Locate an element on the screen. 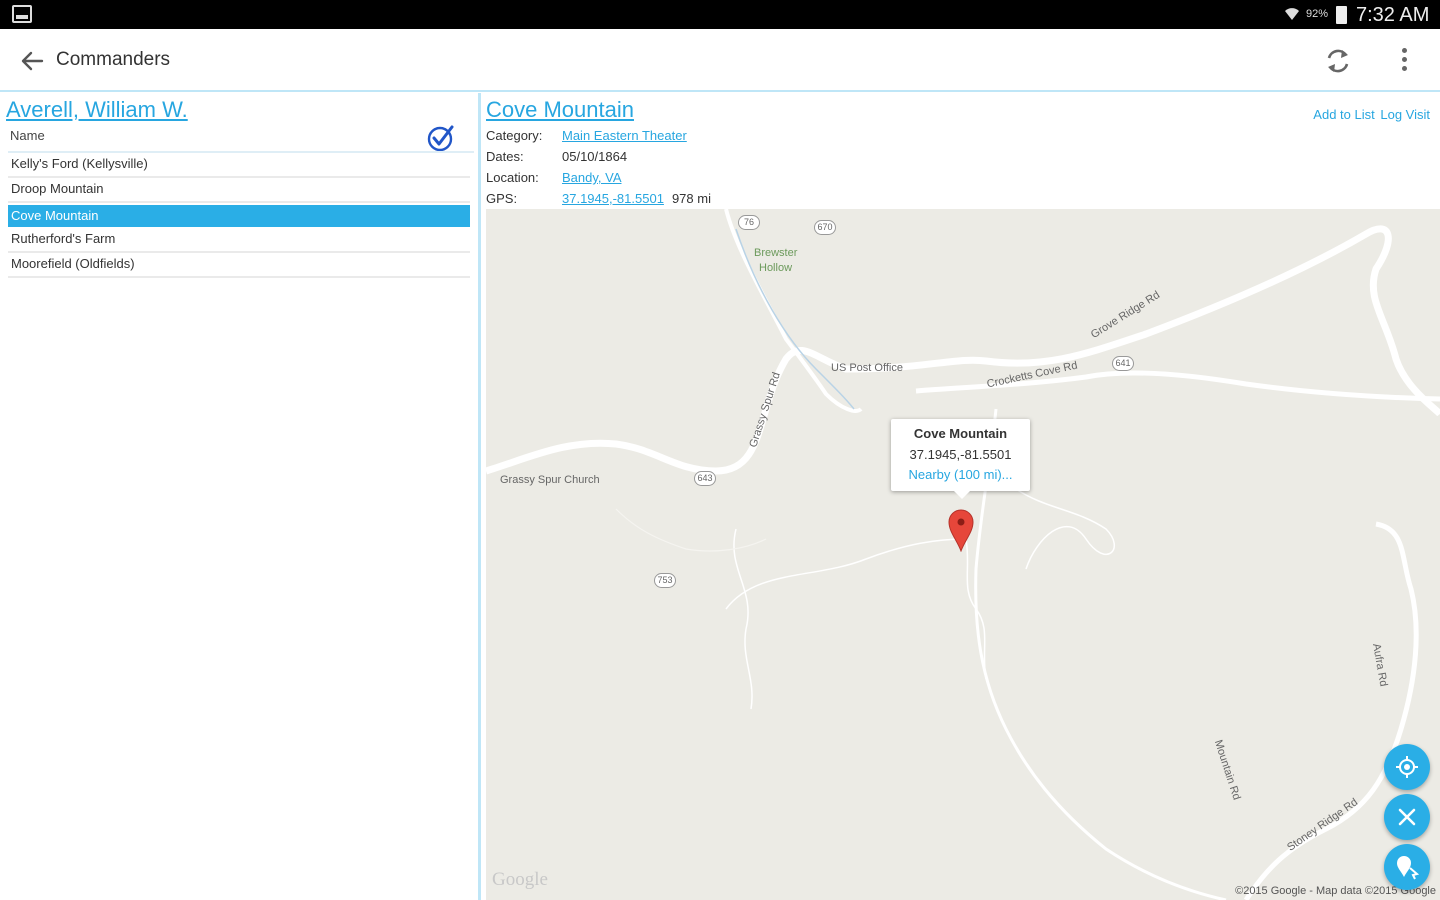 This screenshot has height=900, width=1440. category-row: Category: Main Eastern Theater is located at coordinates (586, 135).